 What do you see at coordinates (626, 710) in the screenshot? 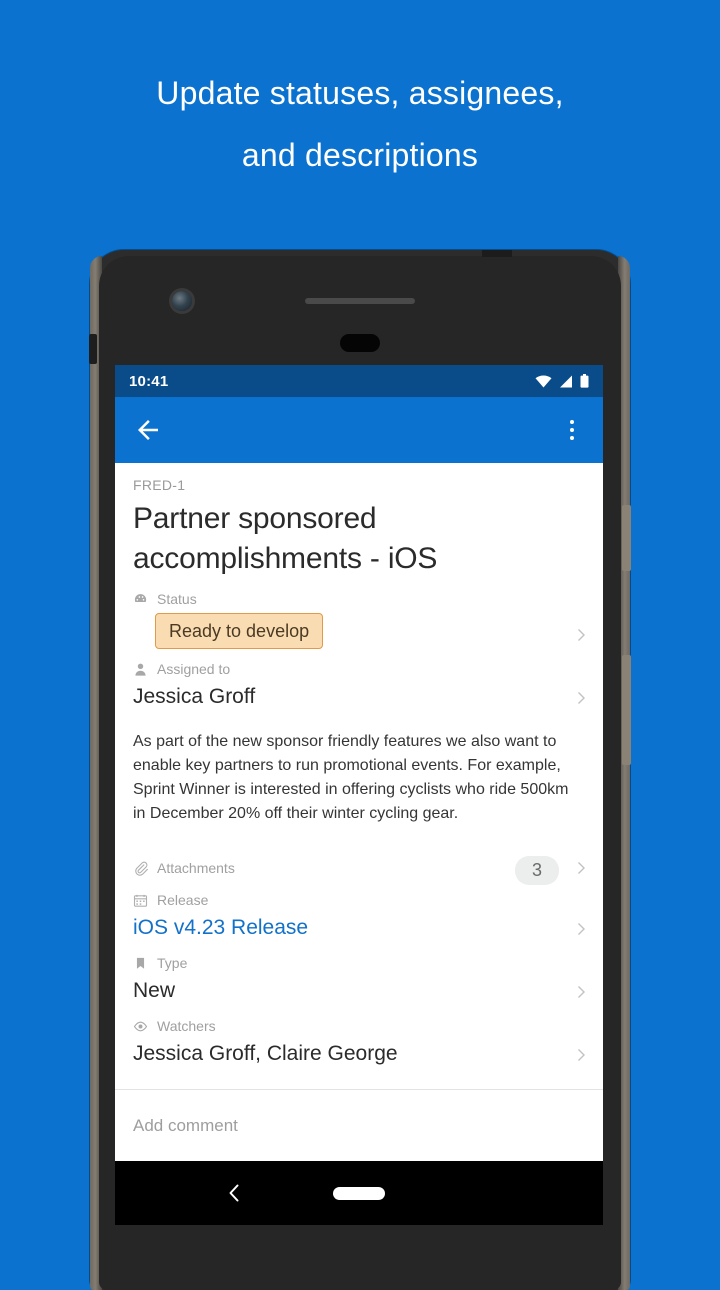
I see `volume-button` at bounding box center [626, 710].